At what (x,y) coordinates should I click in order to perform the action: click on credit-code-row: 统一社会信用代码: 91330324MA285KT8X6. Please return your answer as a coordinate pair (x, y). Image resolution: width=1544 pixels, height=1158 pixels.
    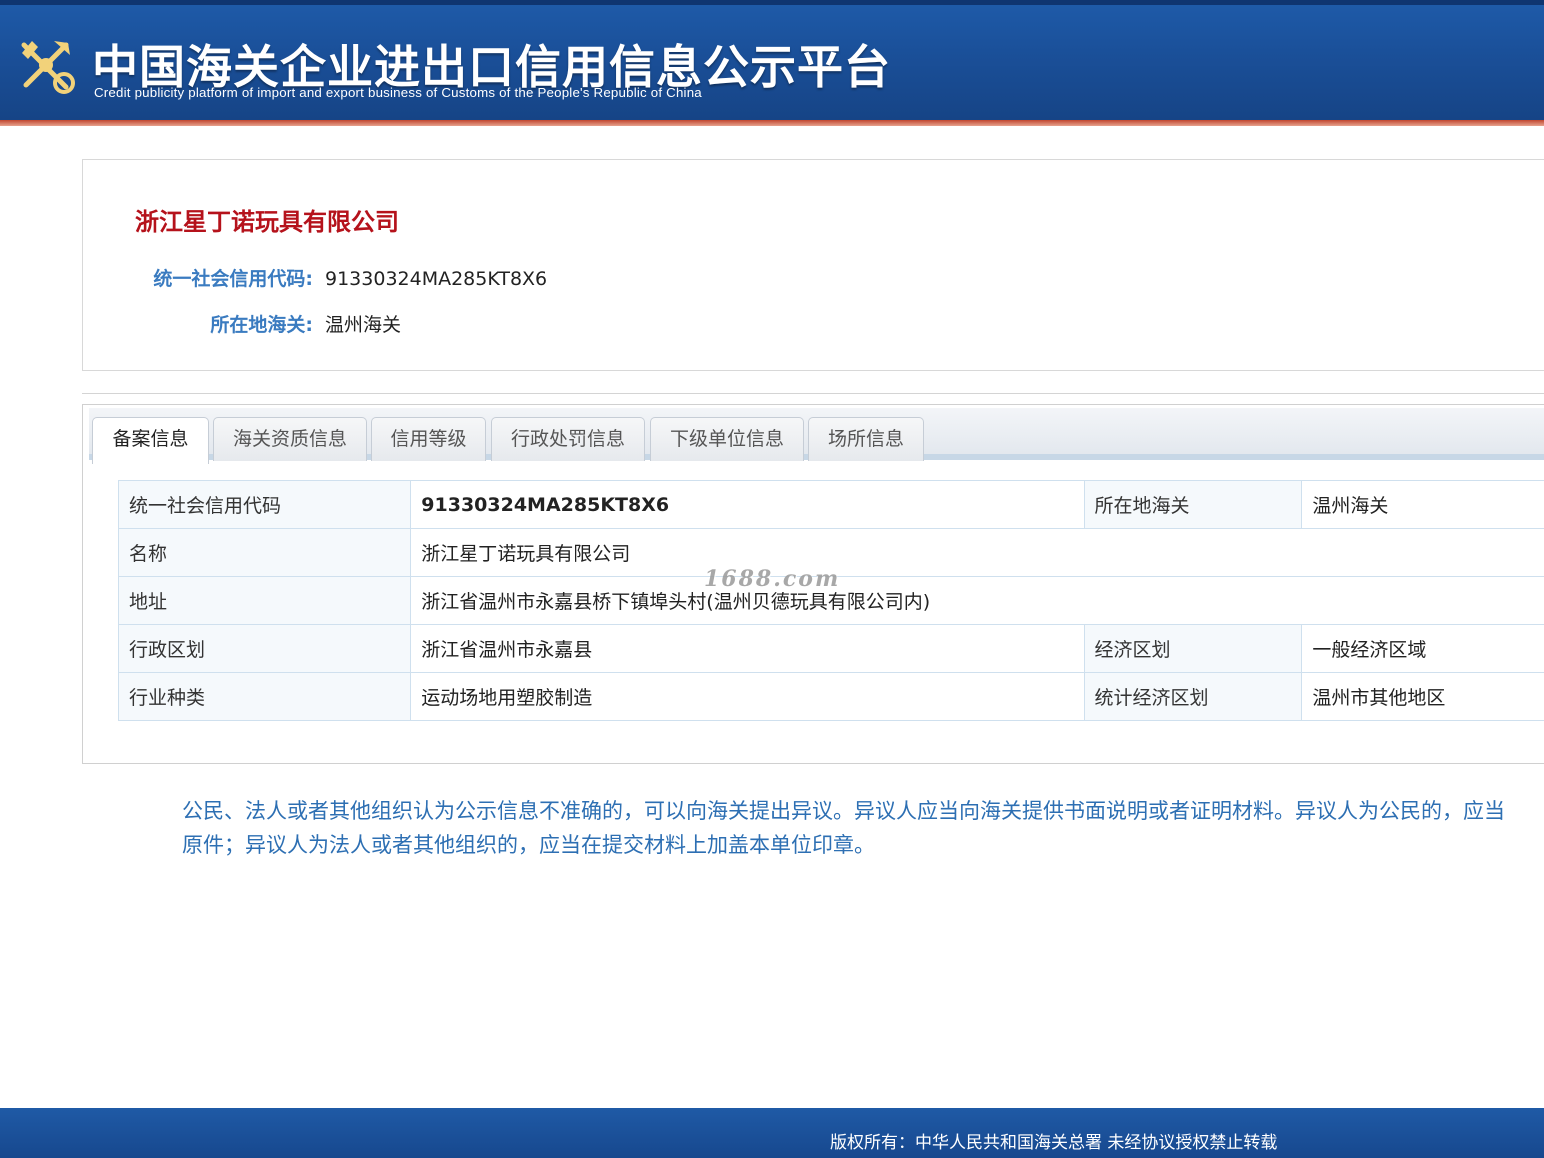
    Looking at the image, I should click on (330, 277).